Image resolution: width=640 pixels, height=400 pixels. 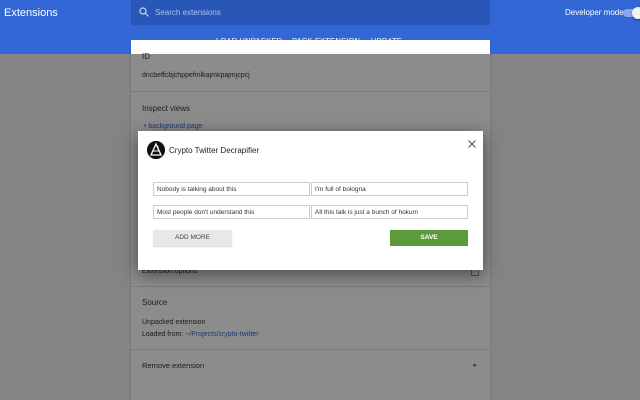 What do you see at coordinates (31, 13) in the screenshot?
I see `page-title: Extensions` at bounding box center [31, 13].